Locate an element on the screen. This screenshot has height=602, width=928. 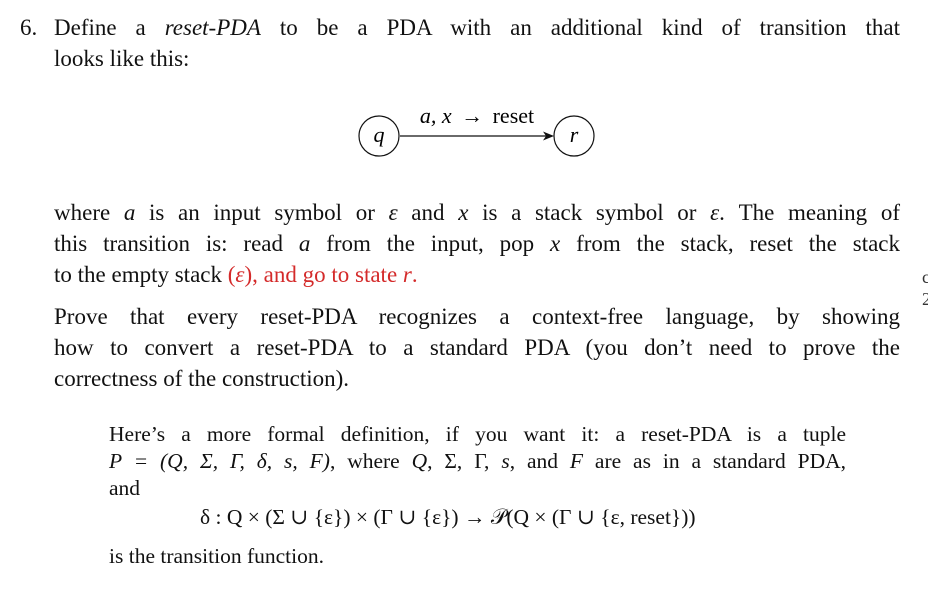
text: ), and go to state is located at coordinates (323, 274).